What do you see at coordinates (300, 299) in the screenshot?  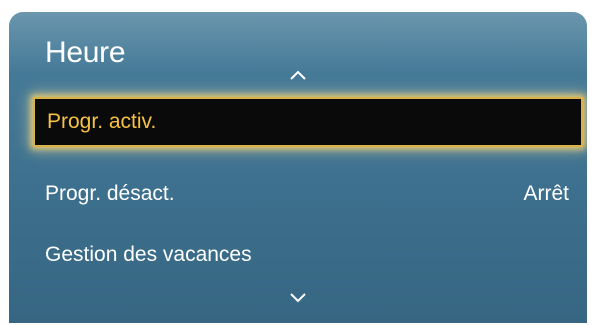 I see `chevron-down-icon` at bounding box center [300, 299].